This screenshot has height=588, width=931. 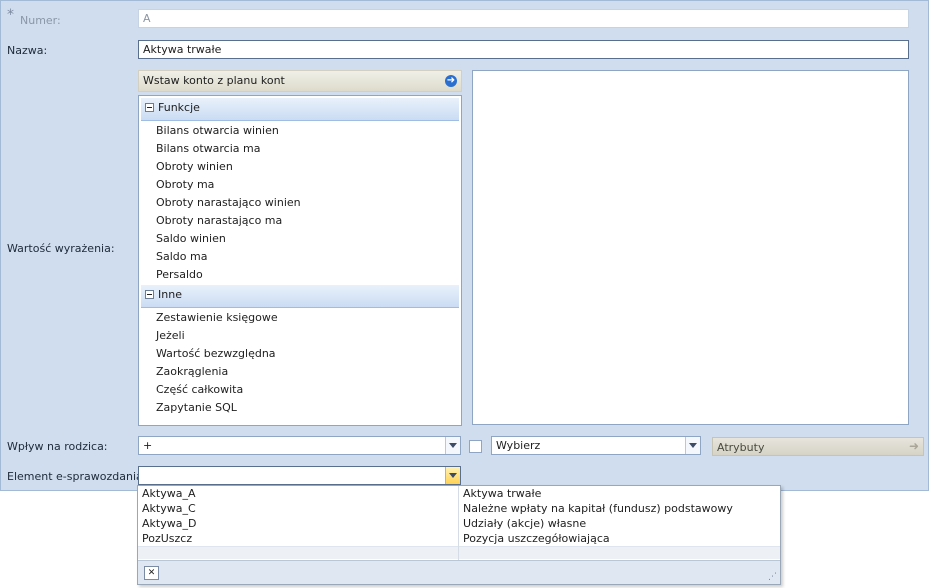 I want to click on wplyw-combo: +, so click(x=299, y=445).